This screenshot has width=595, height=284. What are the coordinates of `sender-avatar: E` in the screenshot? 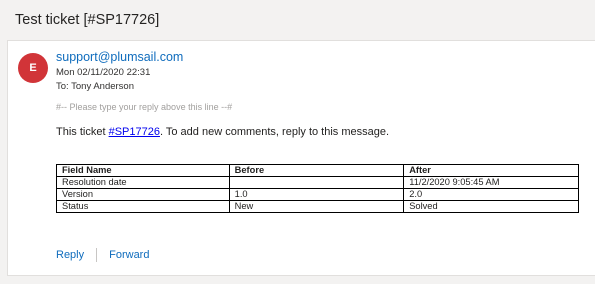 It's located at (33, 68).